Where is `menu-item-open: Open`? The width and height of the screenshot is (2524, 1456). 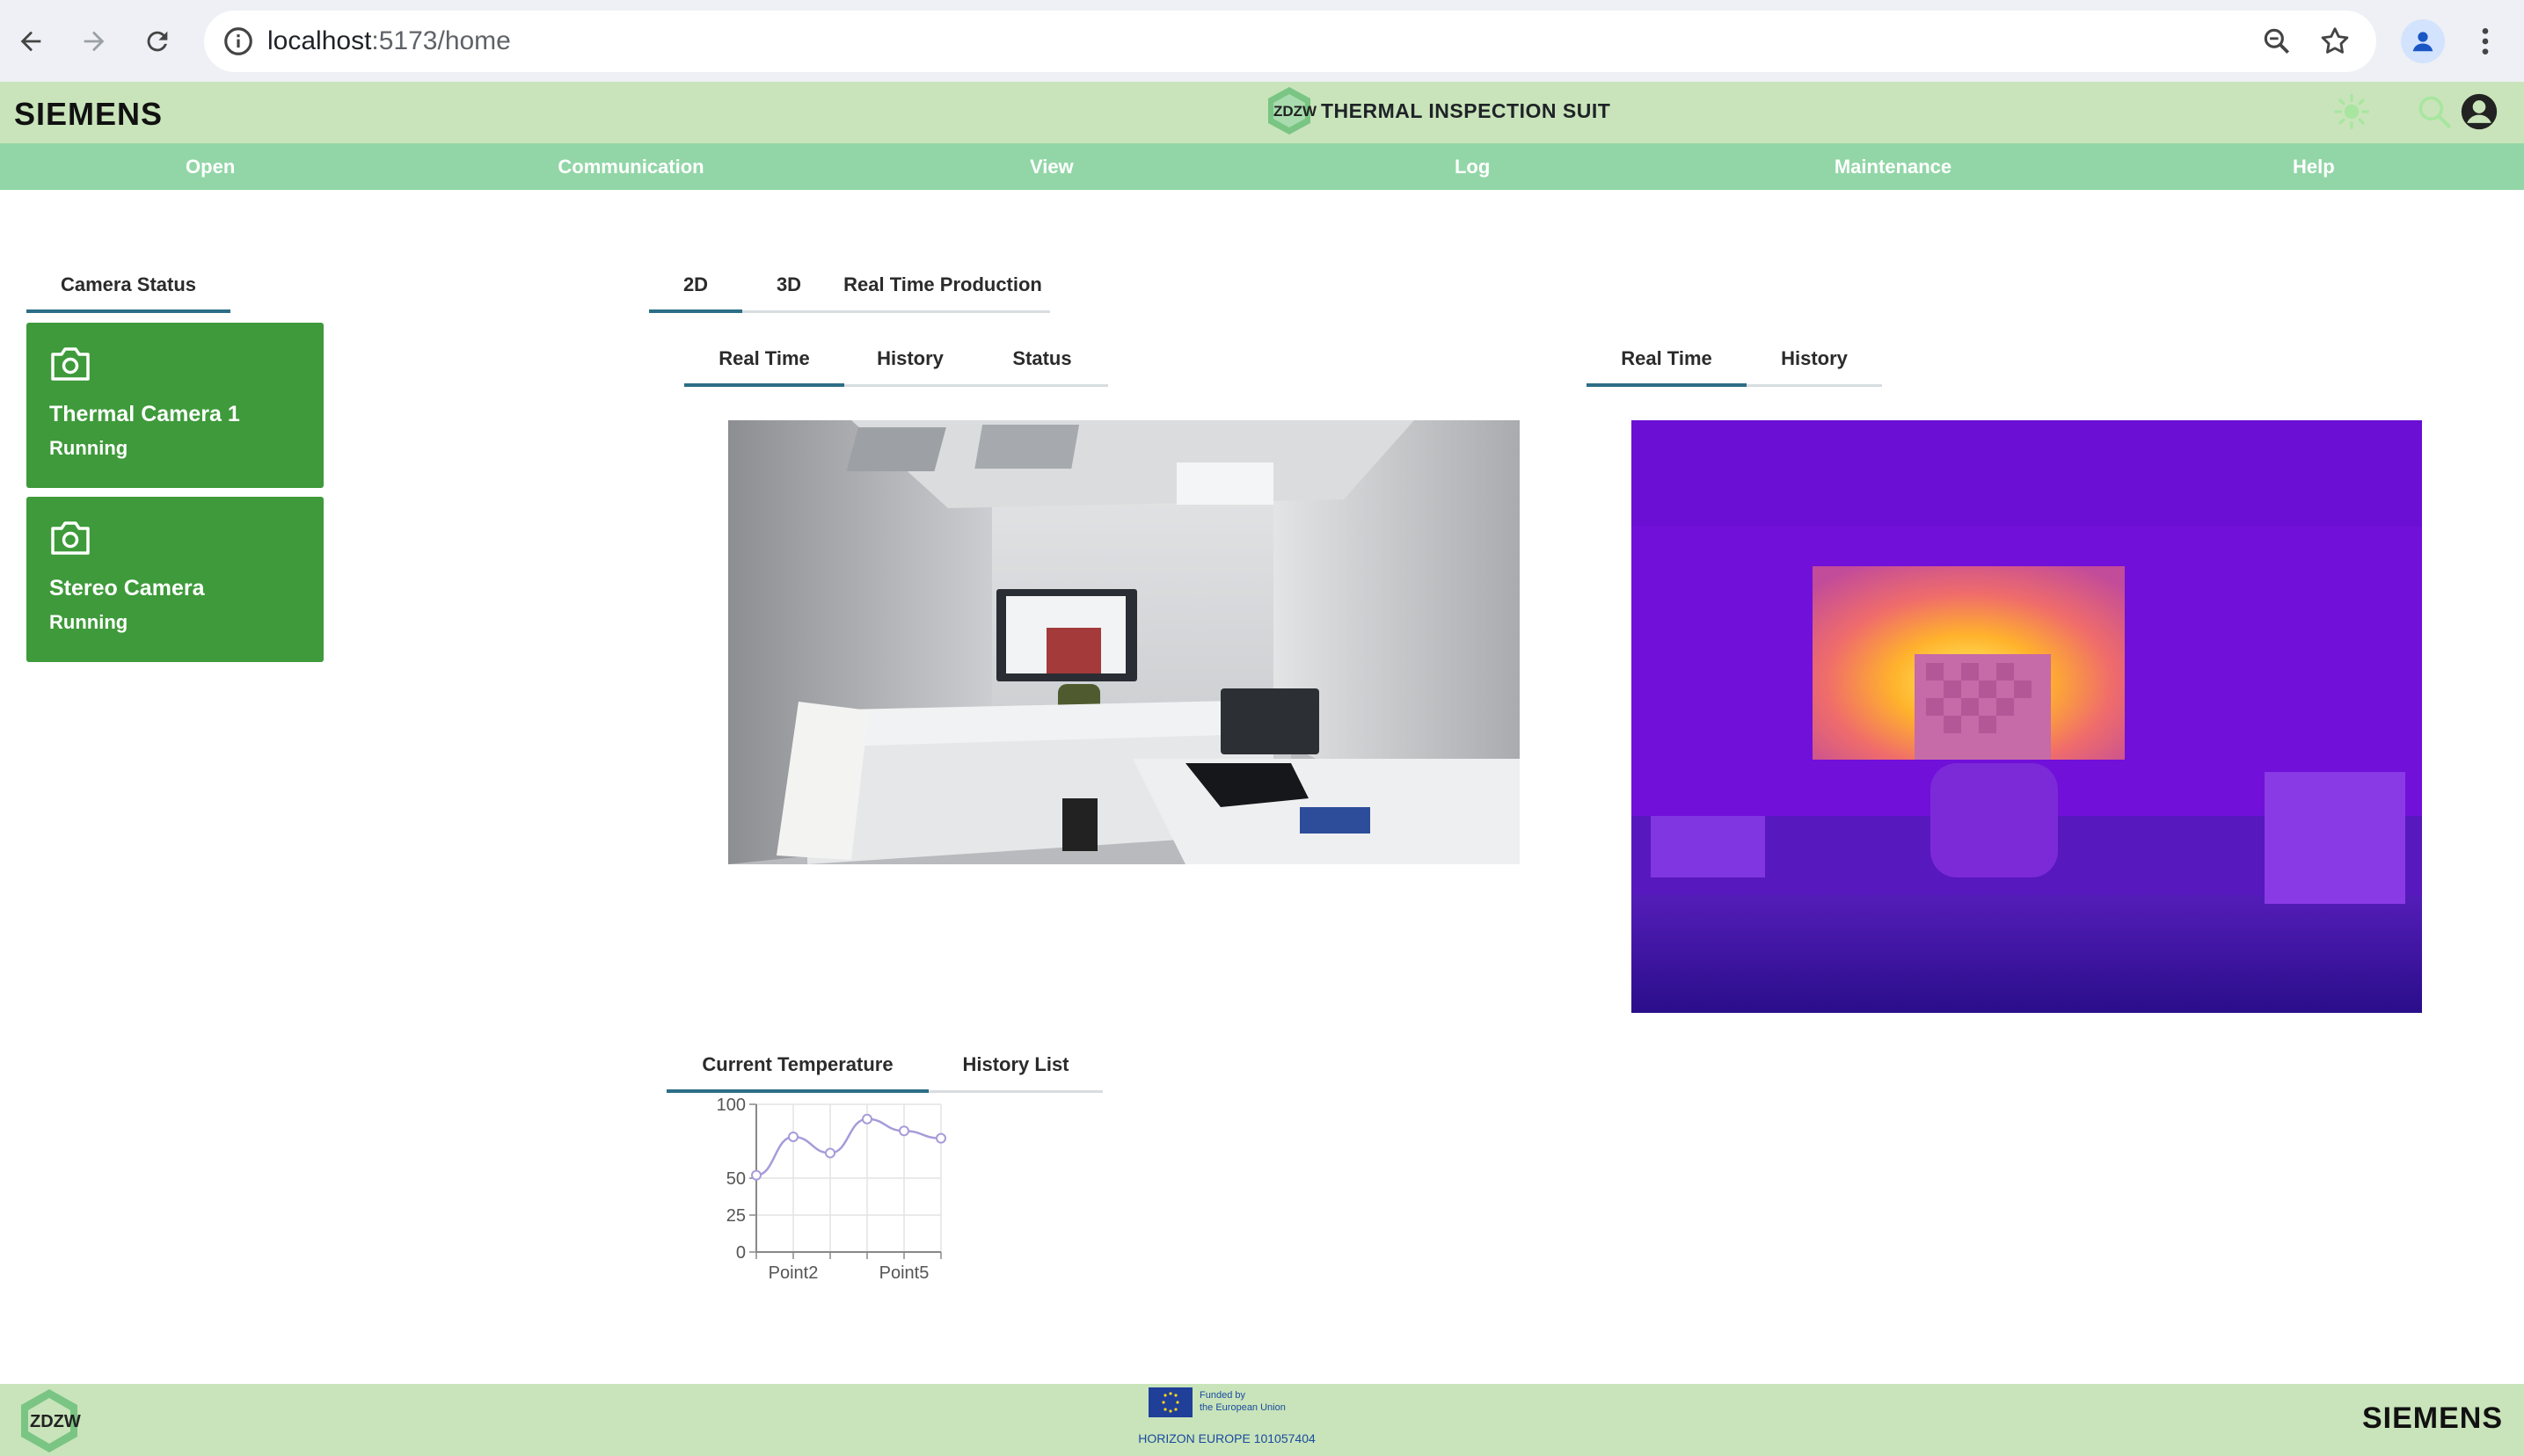
menu-item-open: Open is located at coordinates (210, 166).